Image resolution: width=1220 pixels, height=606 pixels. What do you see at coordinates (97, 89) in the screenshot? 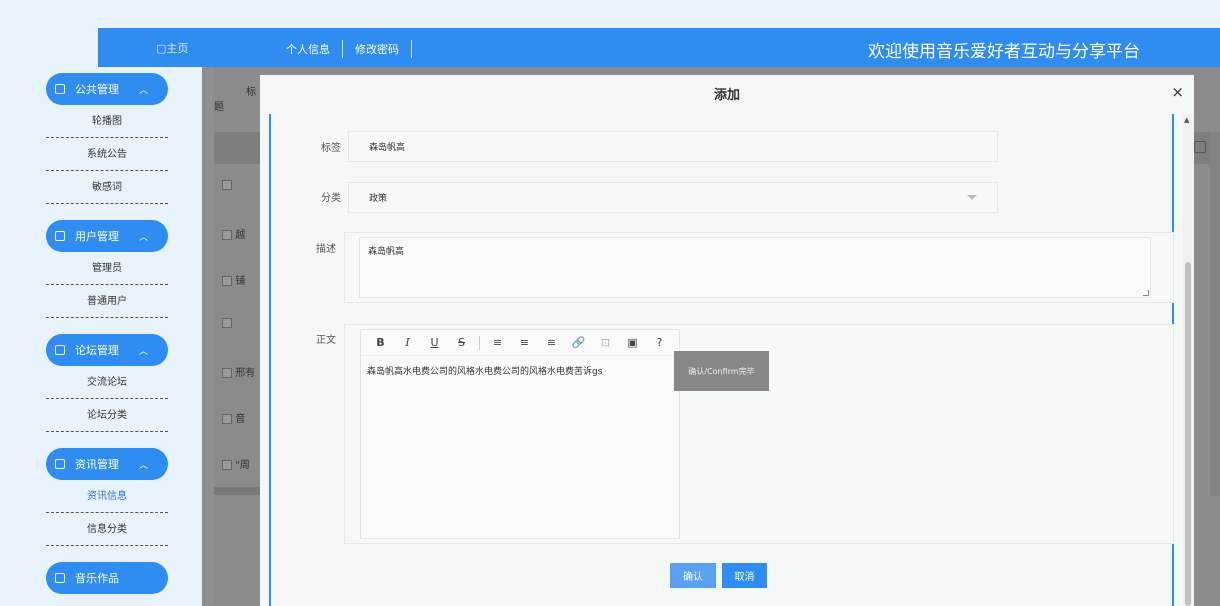
I see `sidebar-group-title: 公共管理` at bounding box center [97, 89].